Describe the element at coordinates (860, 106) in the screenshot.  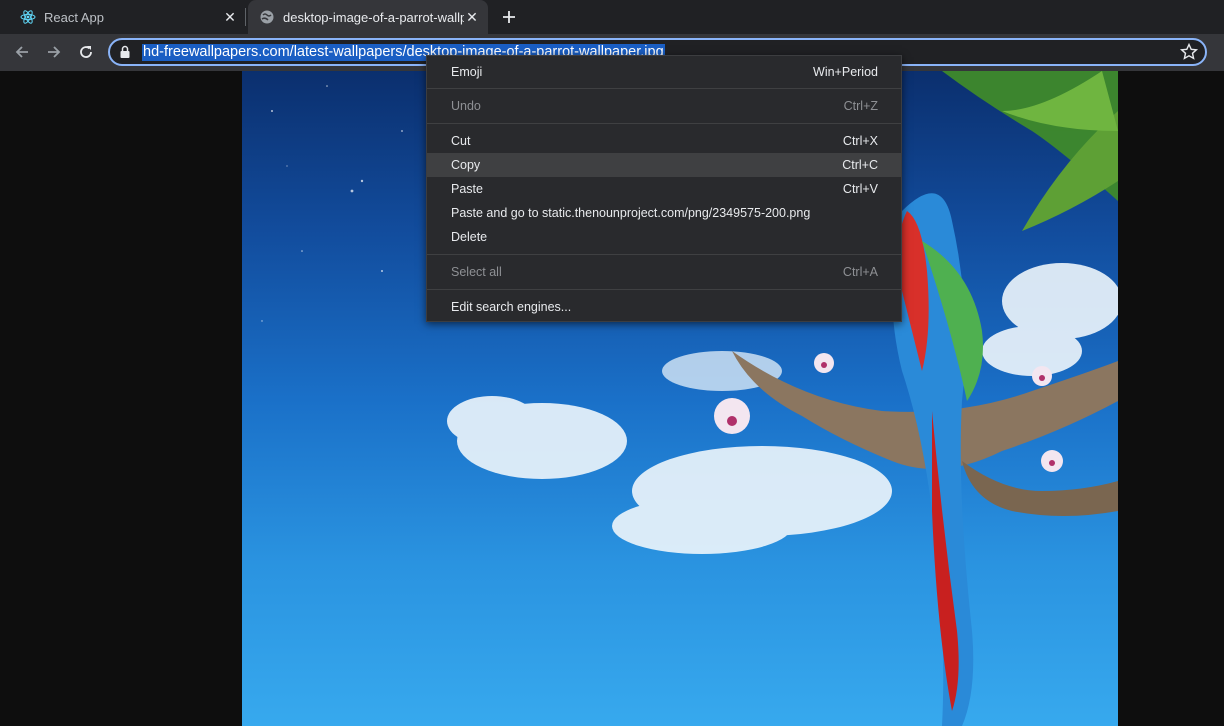
I see `menu-item-shortcut: Ctrl+Z` at that location.